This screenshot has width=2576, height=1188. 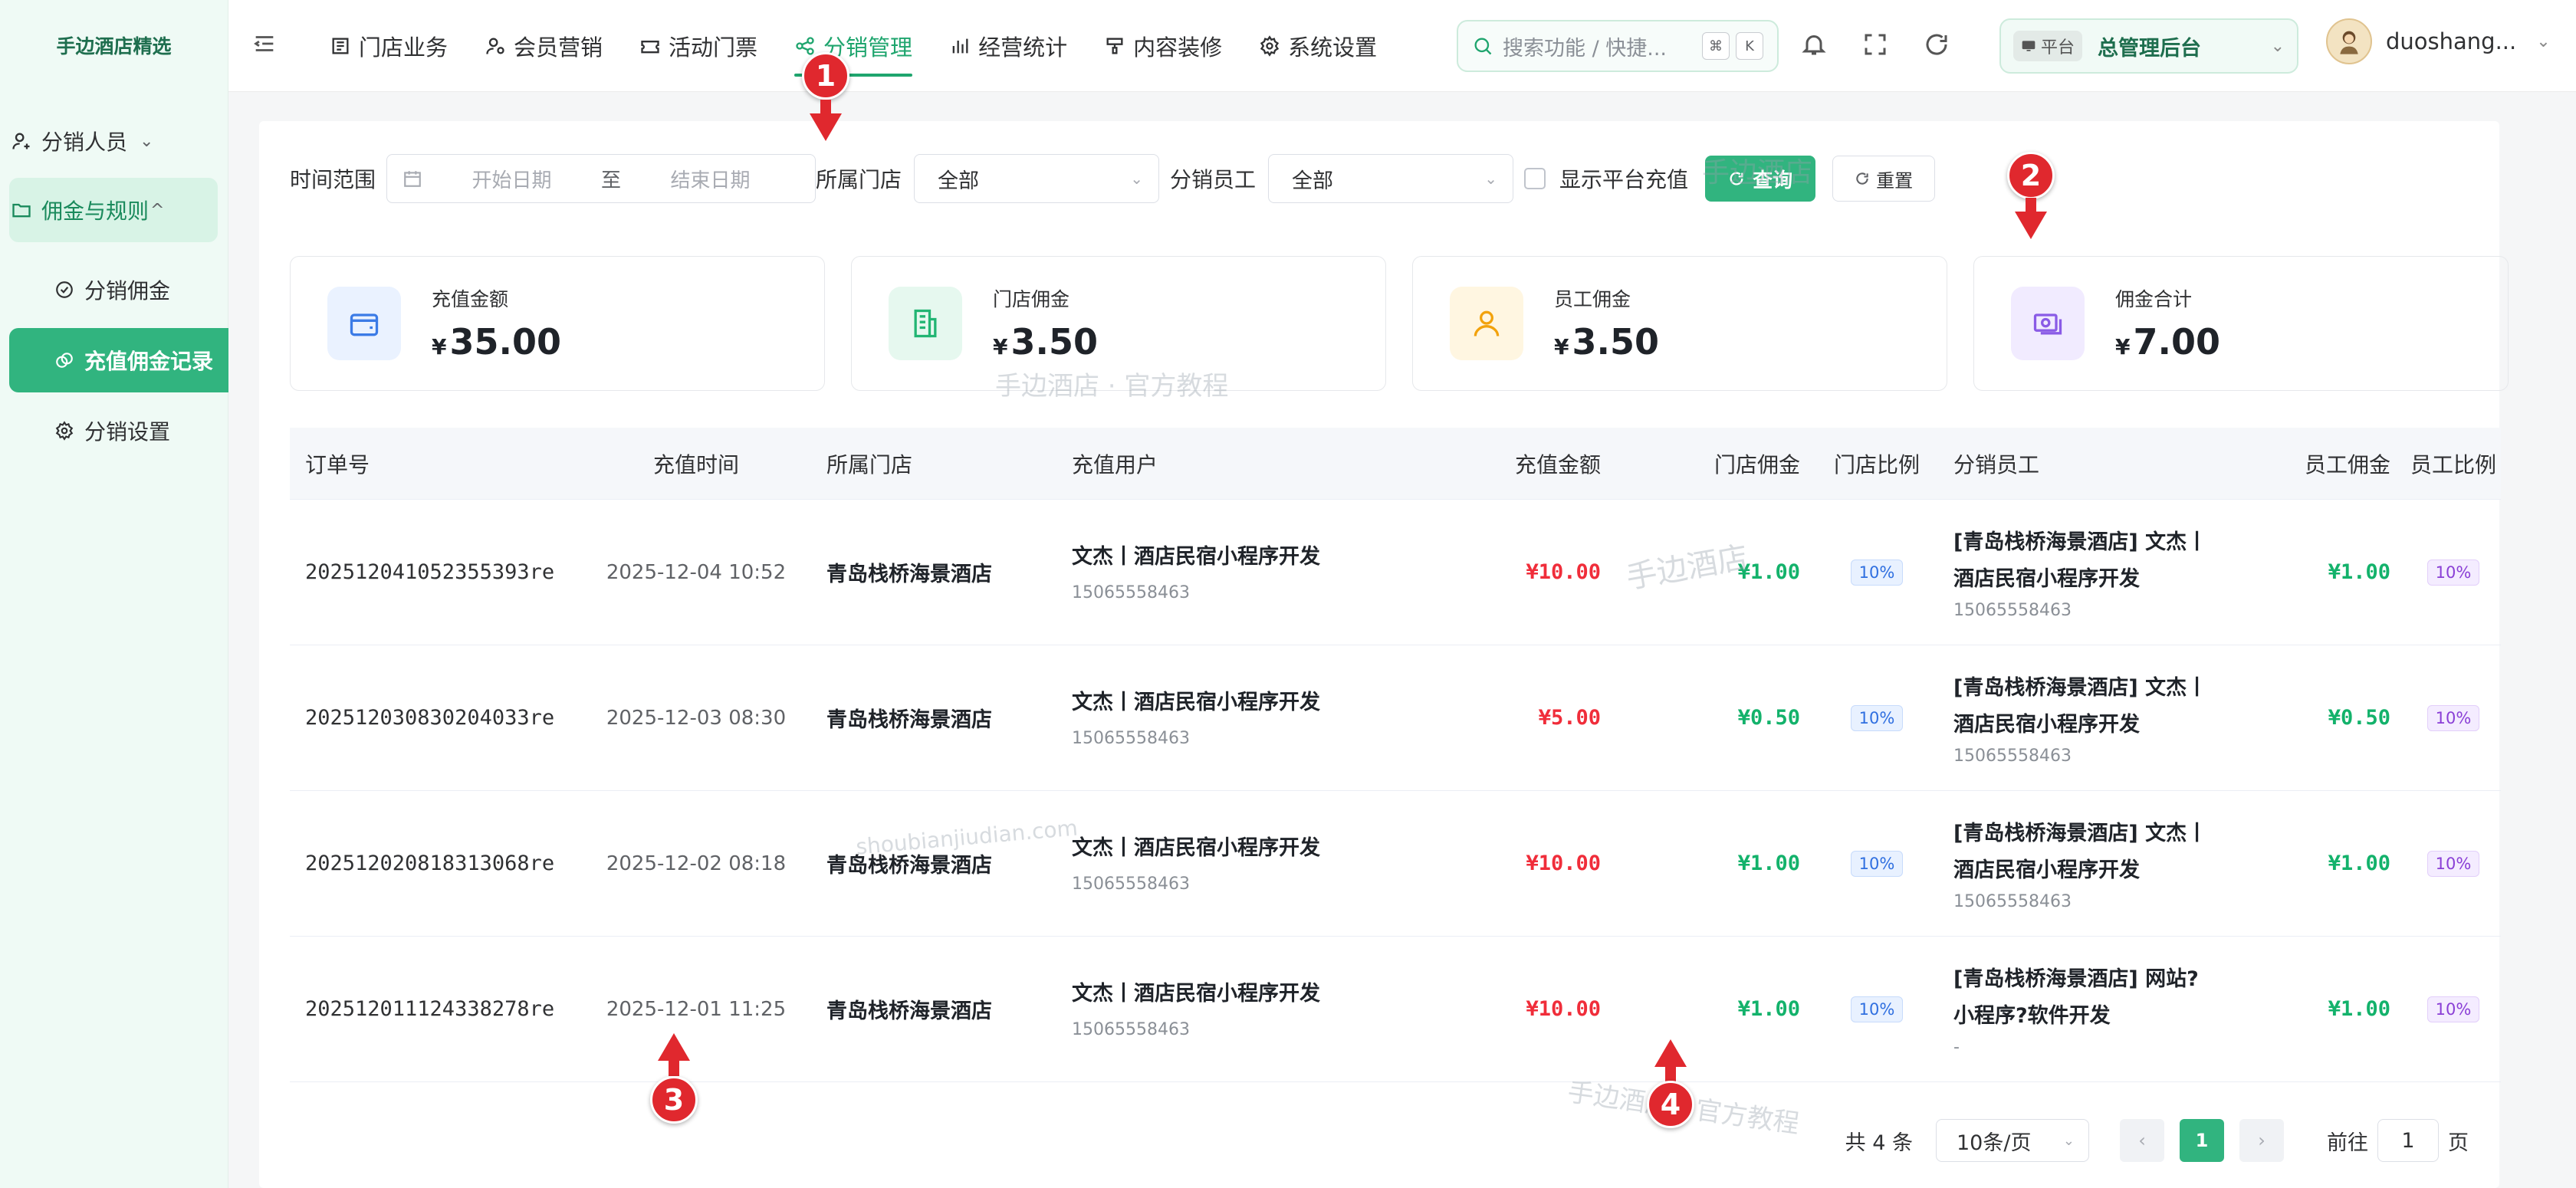 What do you see at coordinates (1768, 718) in the screenshot?
I see `store-commission: ¥0.50` at bounding box center [1768, 718].